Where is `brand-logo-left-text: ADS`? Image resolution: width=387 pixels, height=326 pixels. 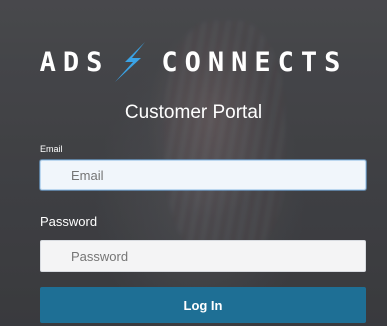 brand-logo-left-text: ADS is located at coordinates (74, 62).